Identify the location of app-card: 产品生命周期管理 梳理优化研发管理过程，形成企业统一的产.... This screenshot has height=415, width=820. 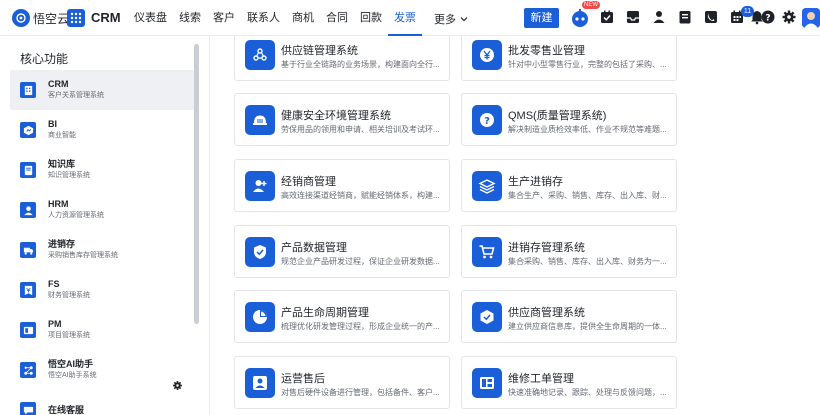
(342, 316).